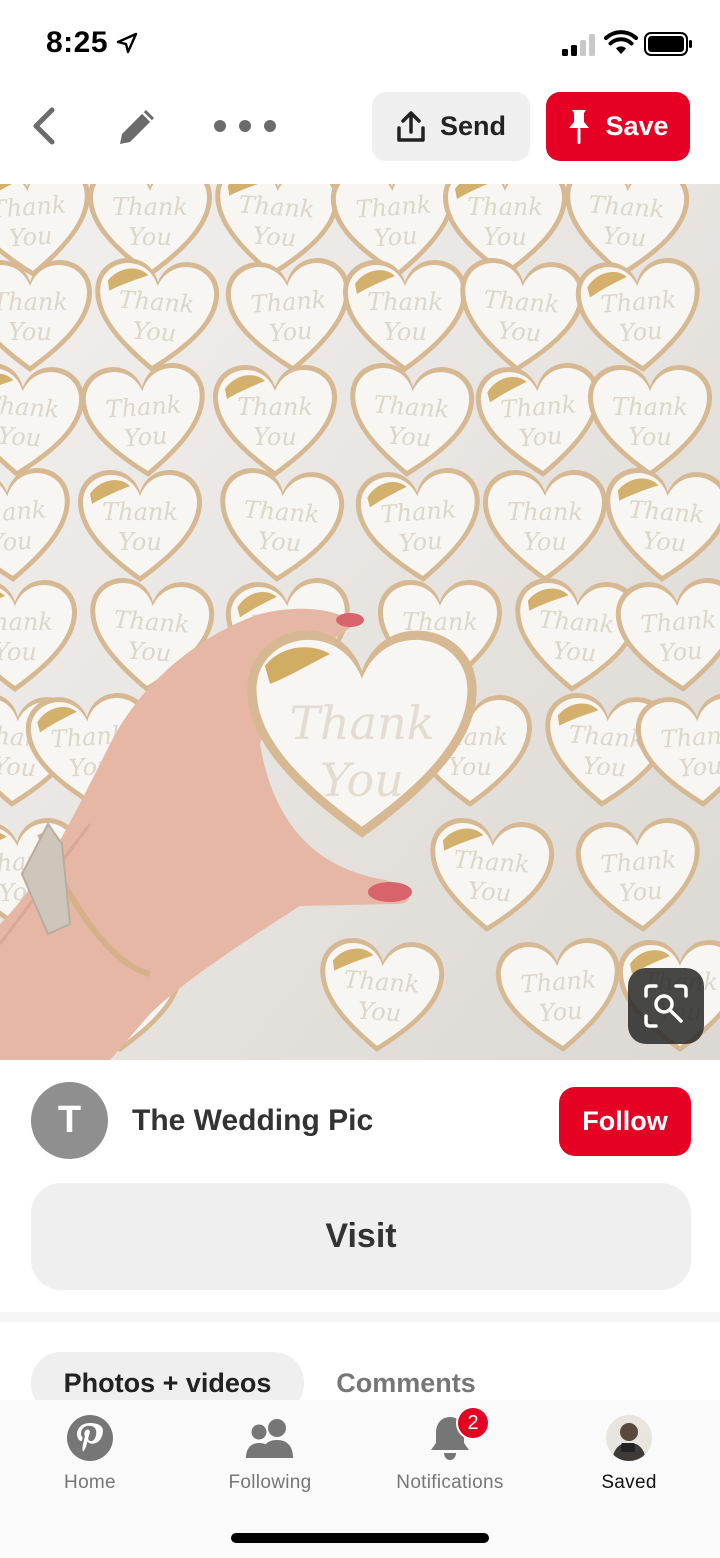 This screenshot has width=720, height=1558. I want to click on more-options-button, so click(245, 126).